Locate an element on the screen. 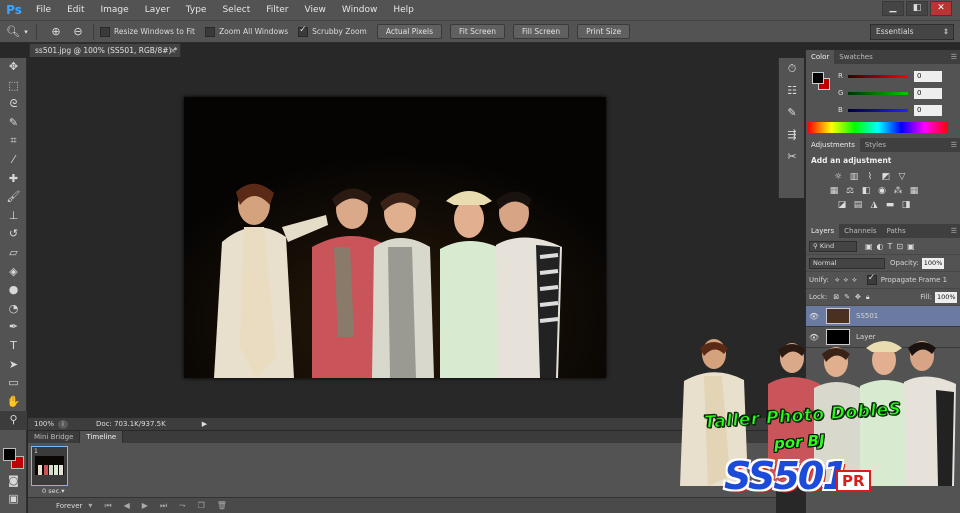 This screenshot has height=513, width=960. dodge-tool-icon: ◔ is located at coordinates (13, 309).